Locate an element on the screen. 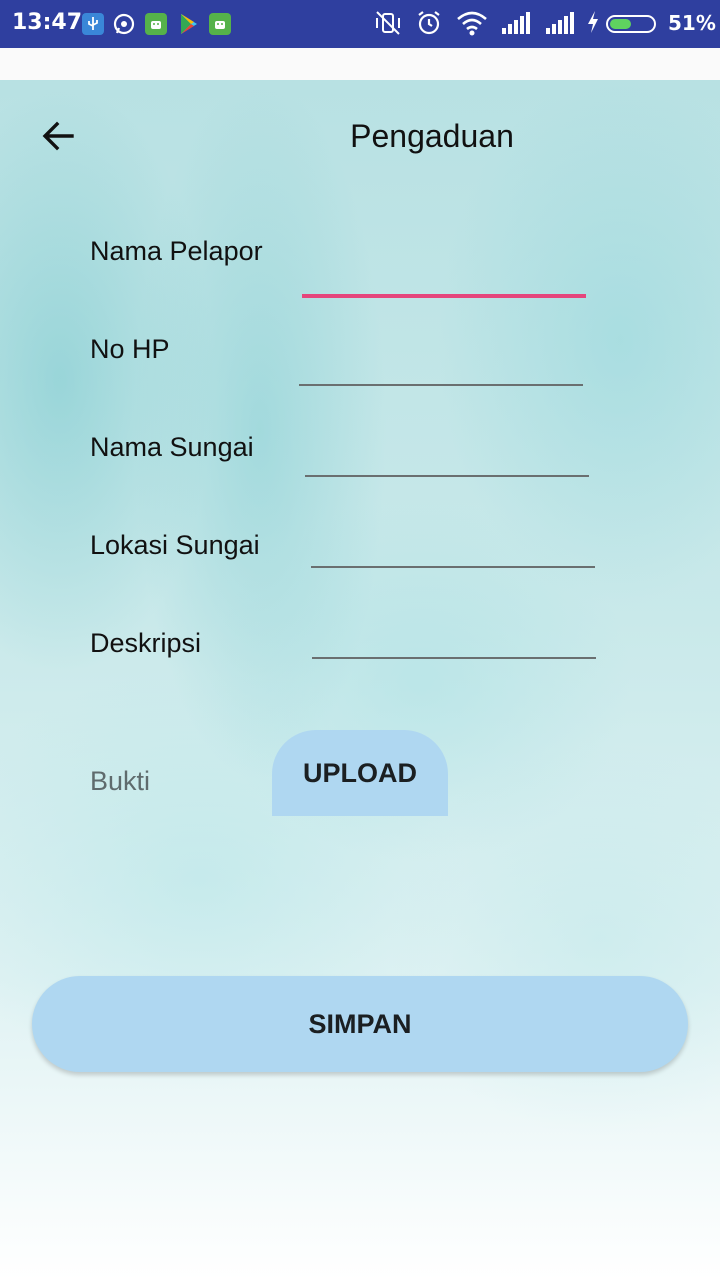  battery-icon is located at coordinates (631, 24).